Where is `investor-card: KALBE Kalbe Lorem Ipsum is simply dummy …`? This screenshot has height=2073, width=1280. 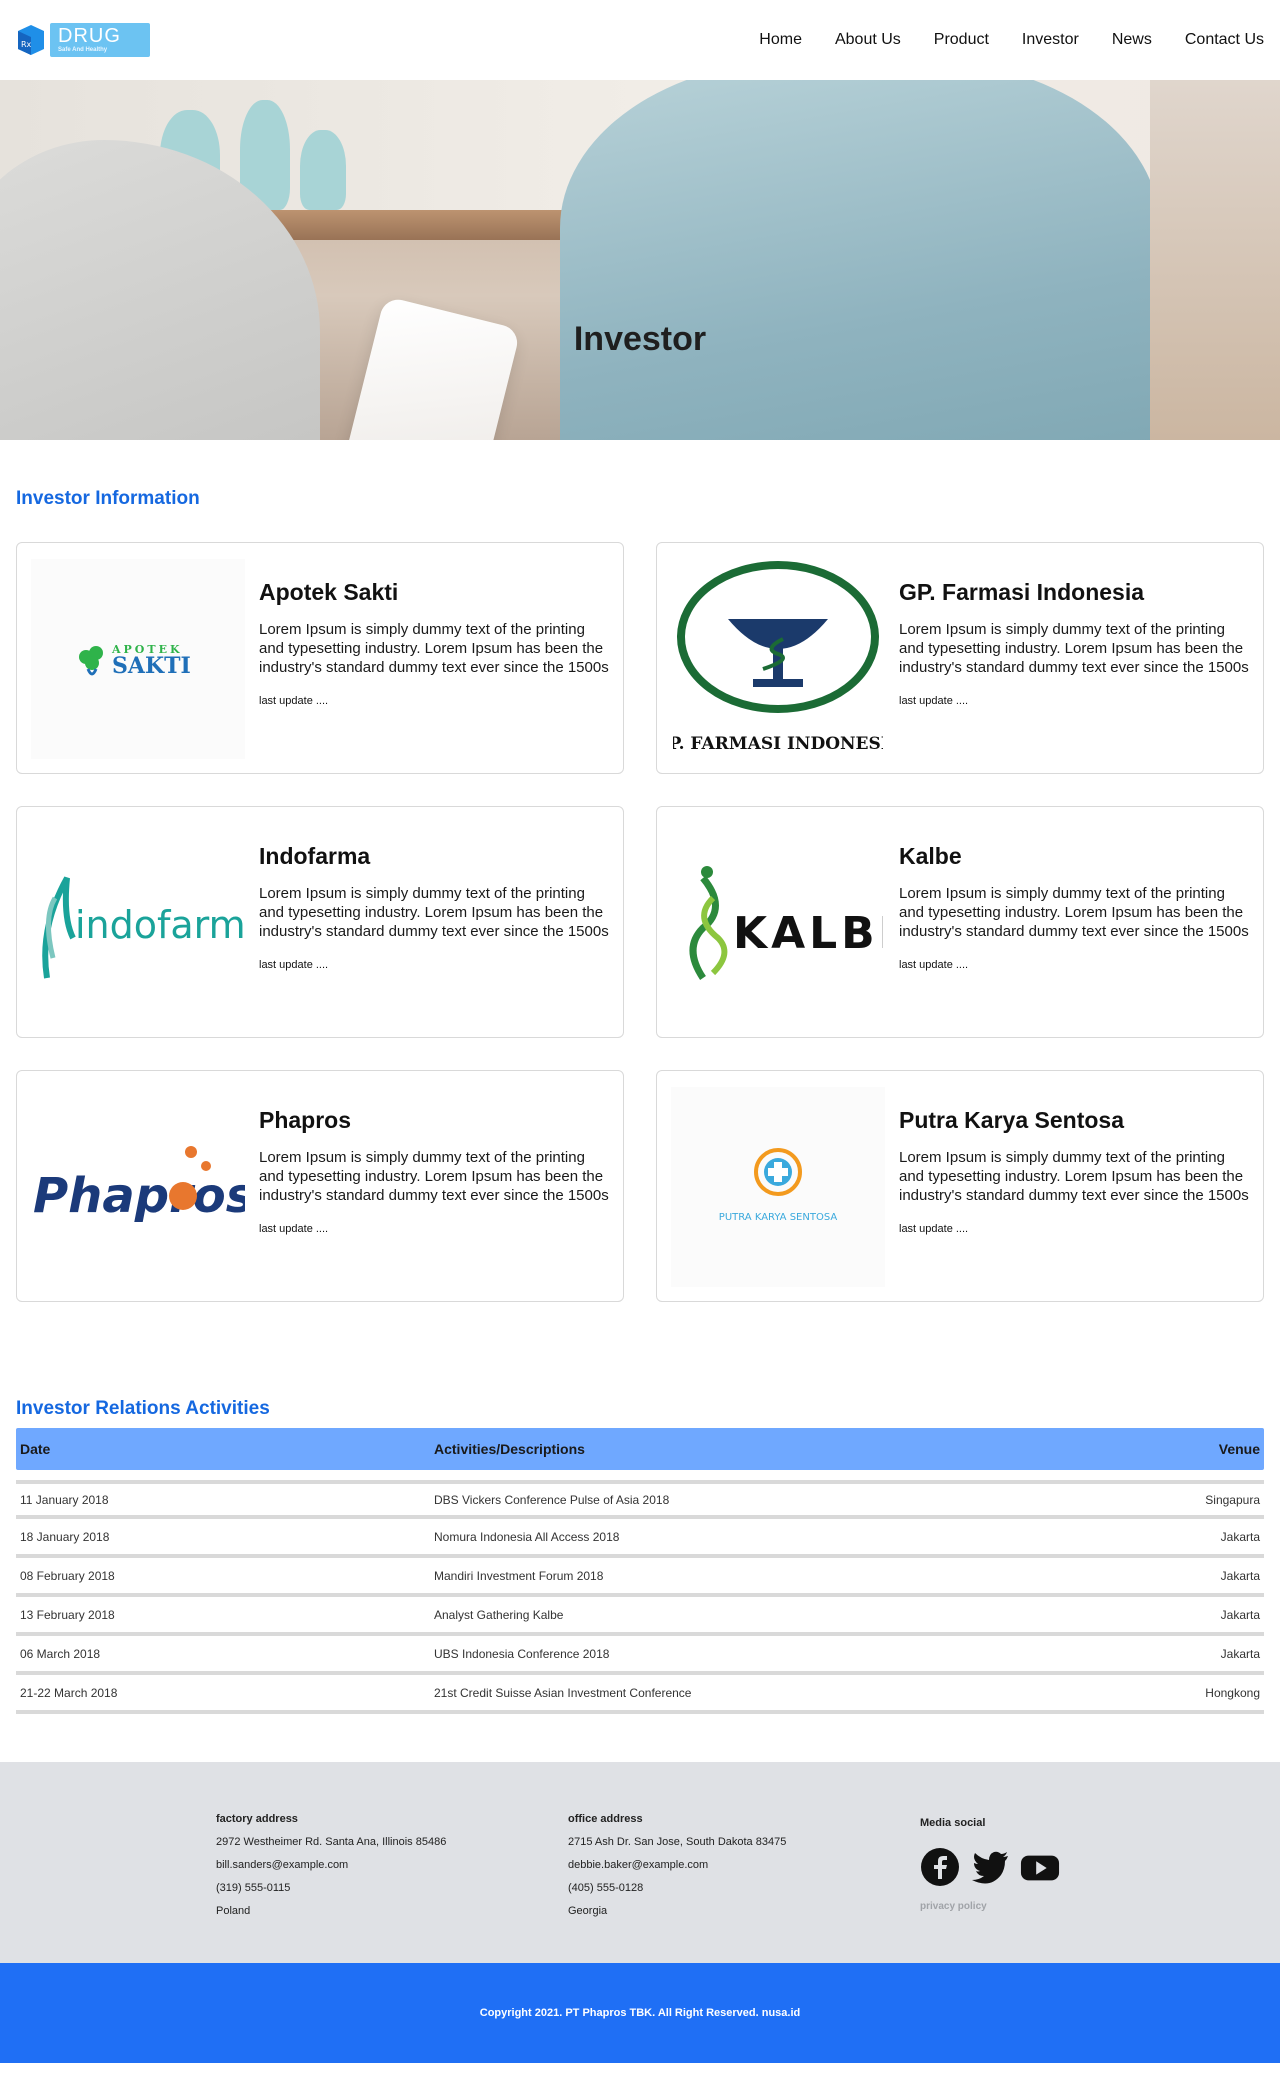
investor-card: KALBE Kalbe Lorem Ipsum is simply dummy … is located at coordinates (960, 922).